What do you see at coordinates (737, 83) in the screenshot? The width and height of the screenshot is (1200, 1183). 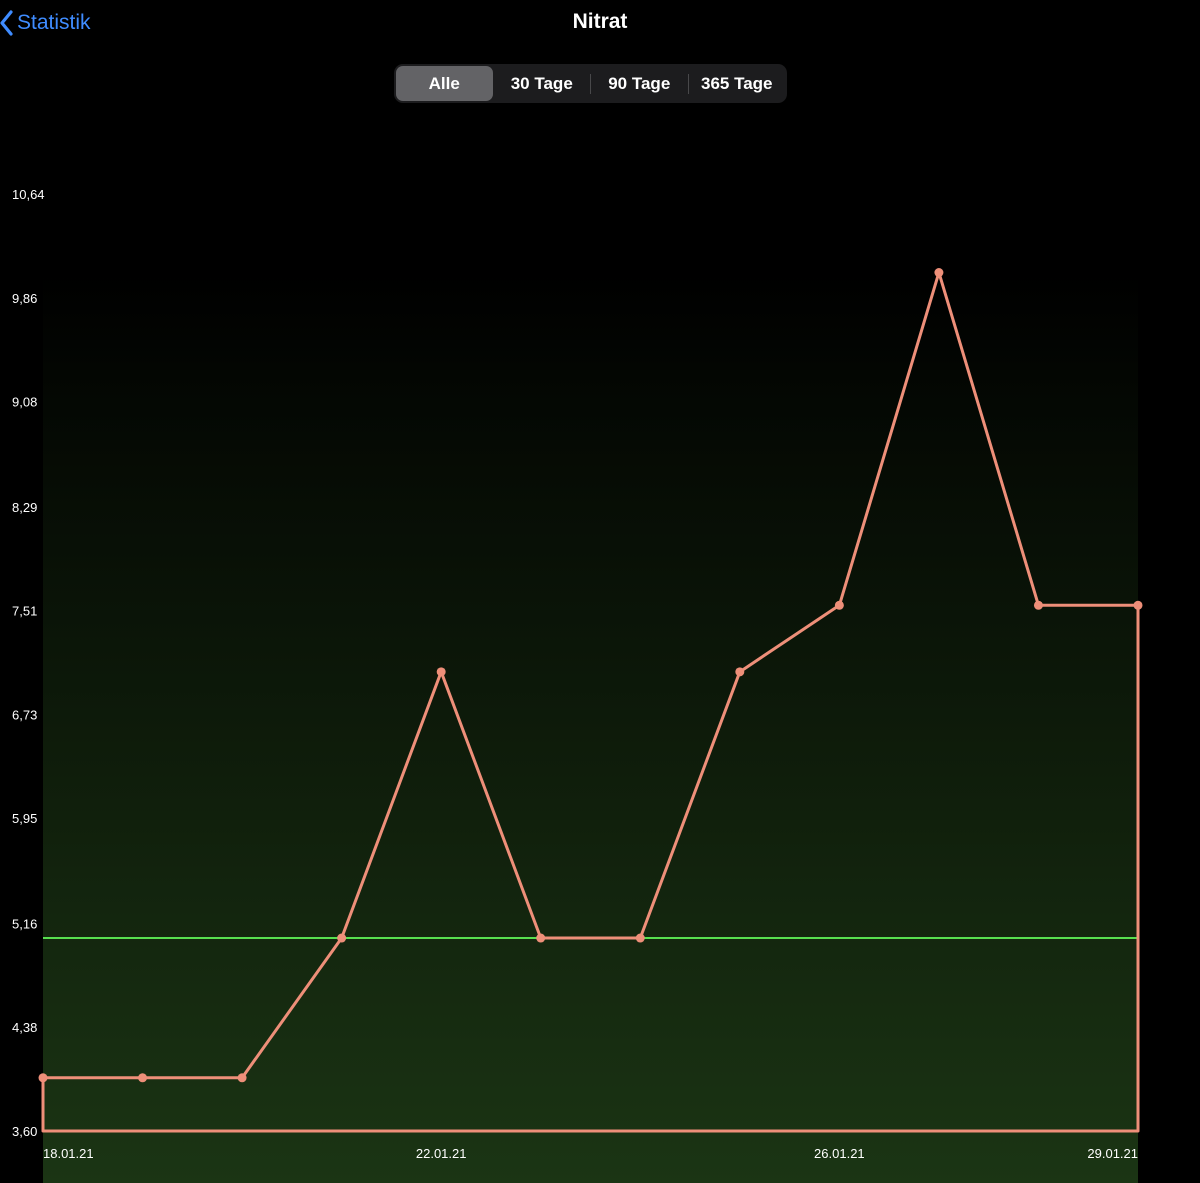 I see `range-option-365-days: 365 Tage` at bounding box center [737, 83].